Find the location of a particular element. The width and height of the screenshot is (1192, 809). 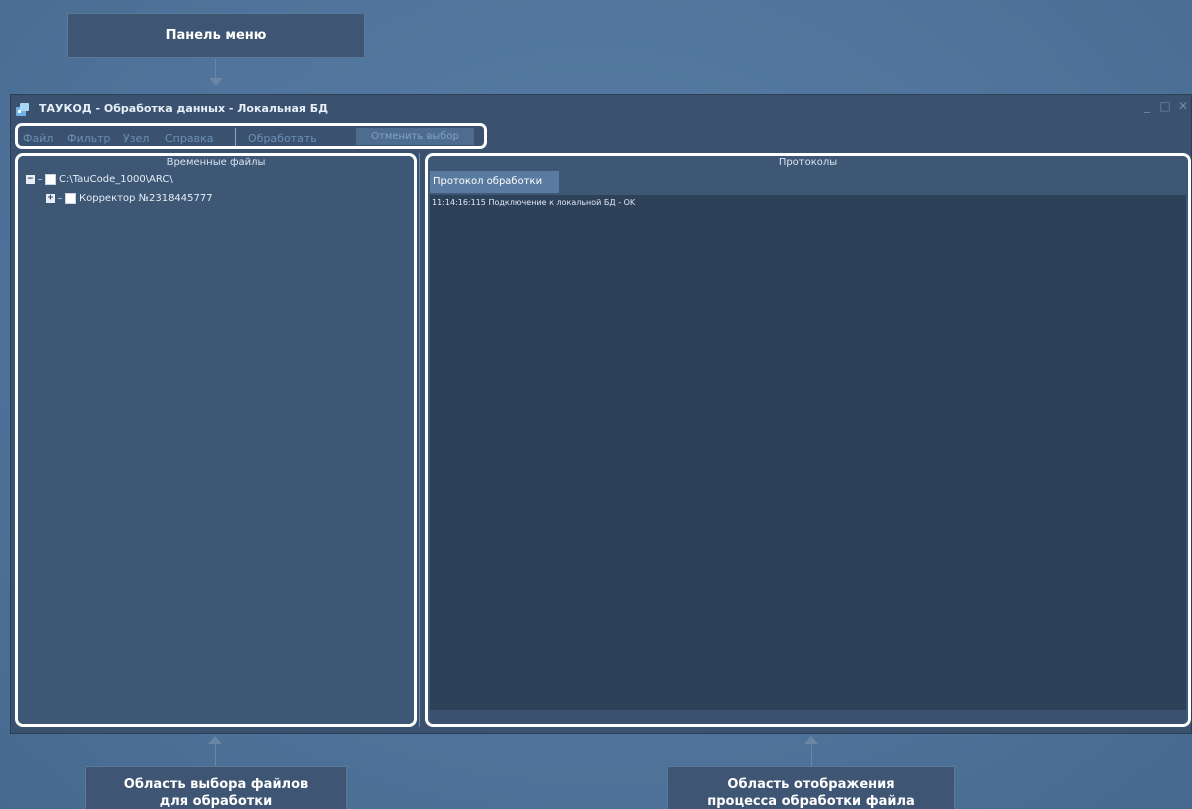

callout-menu-panel-text: Панель меню is located at coordinates (216, 35).